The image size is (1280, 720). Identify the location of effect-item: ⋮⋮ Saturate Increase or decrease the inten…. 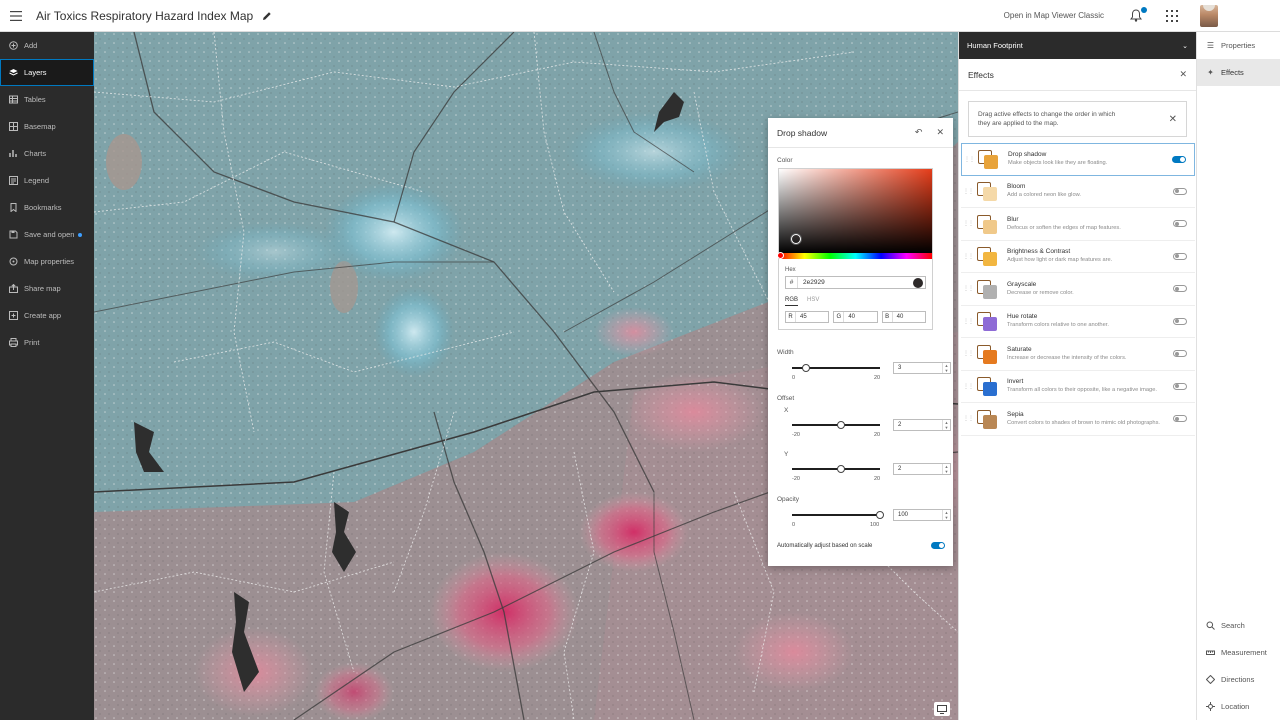
(1078, 354).